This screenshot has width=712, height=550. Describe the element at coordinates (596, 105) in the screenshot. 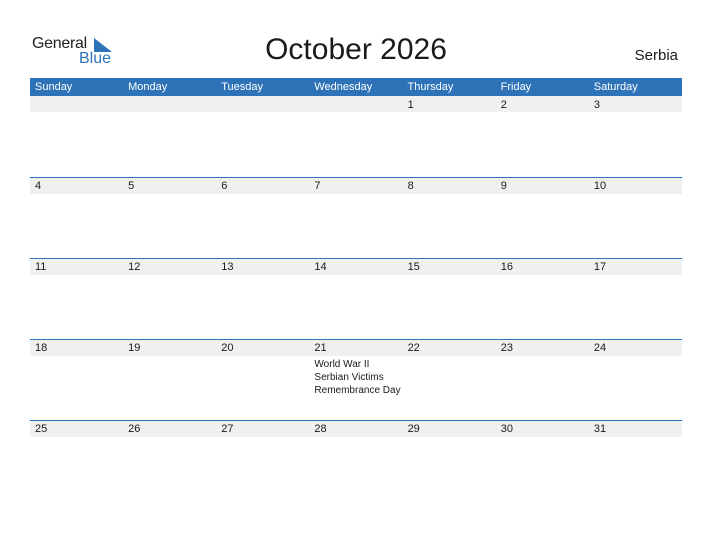

I see `day-number: 3` at that location.